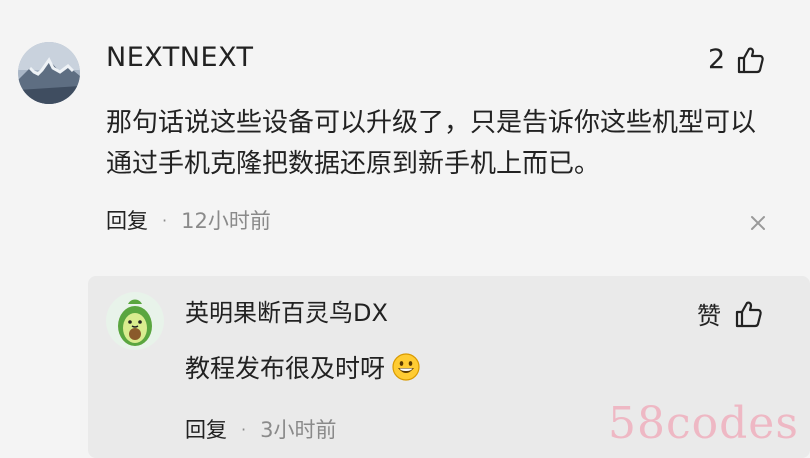  Describe the element at coordinates (703, 423) in the screenshot. I see `watermark: 58codes` at that location.